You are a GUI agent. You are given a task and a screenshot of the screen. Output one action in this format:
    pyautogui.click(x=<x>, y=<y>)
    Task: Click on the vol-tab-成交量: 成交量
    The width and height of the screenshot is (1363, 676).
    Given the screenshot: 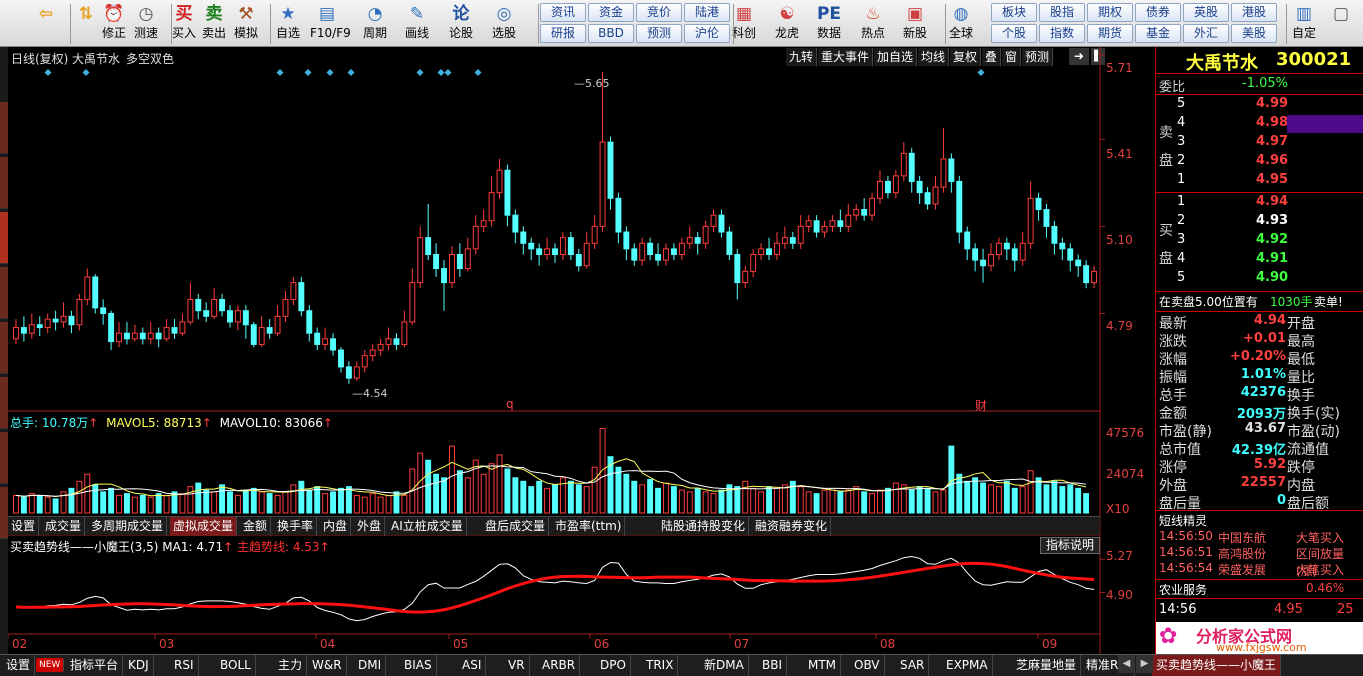 What is the action you would take?
    pyautogui.click(x=64, y=526)
    